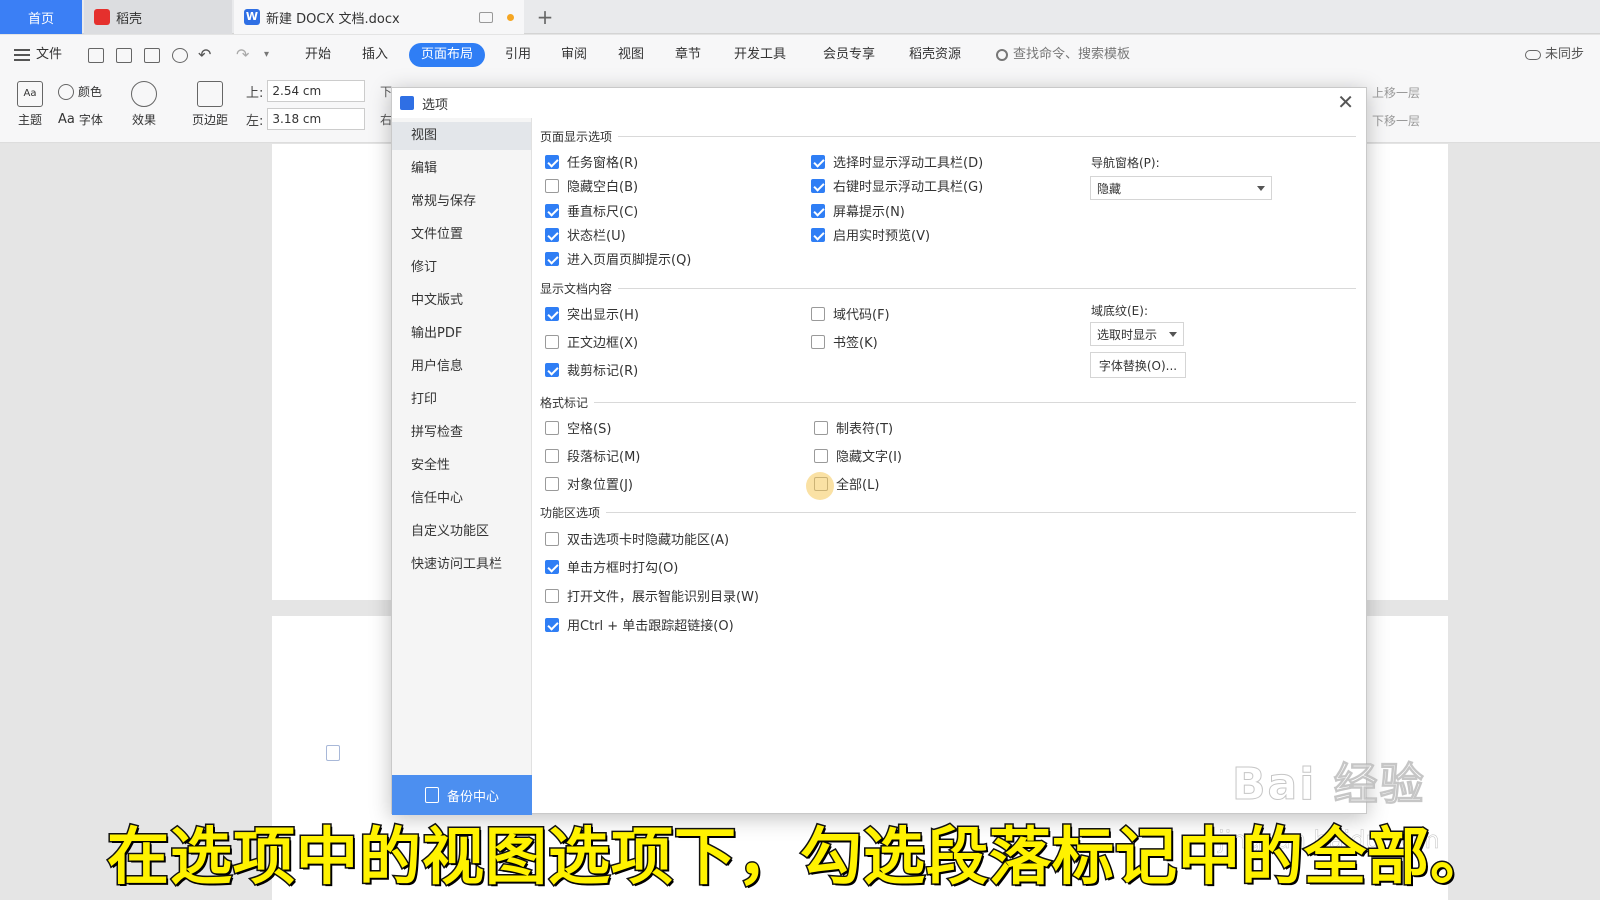  What do you see at coordinates (1396, 120) in the screenshot?
I see `move-down-button: 下移一层` at bounding box center [1396, 120].